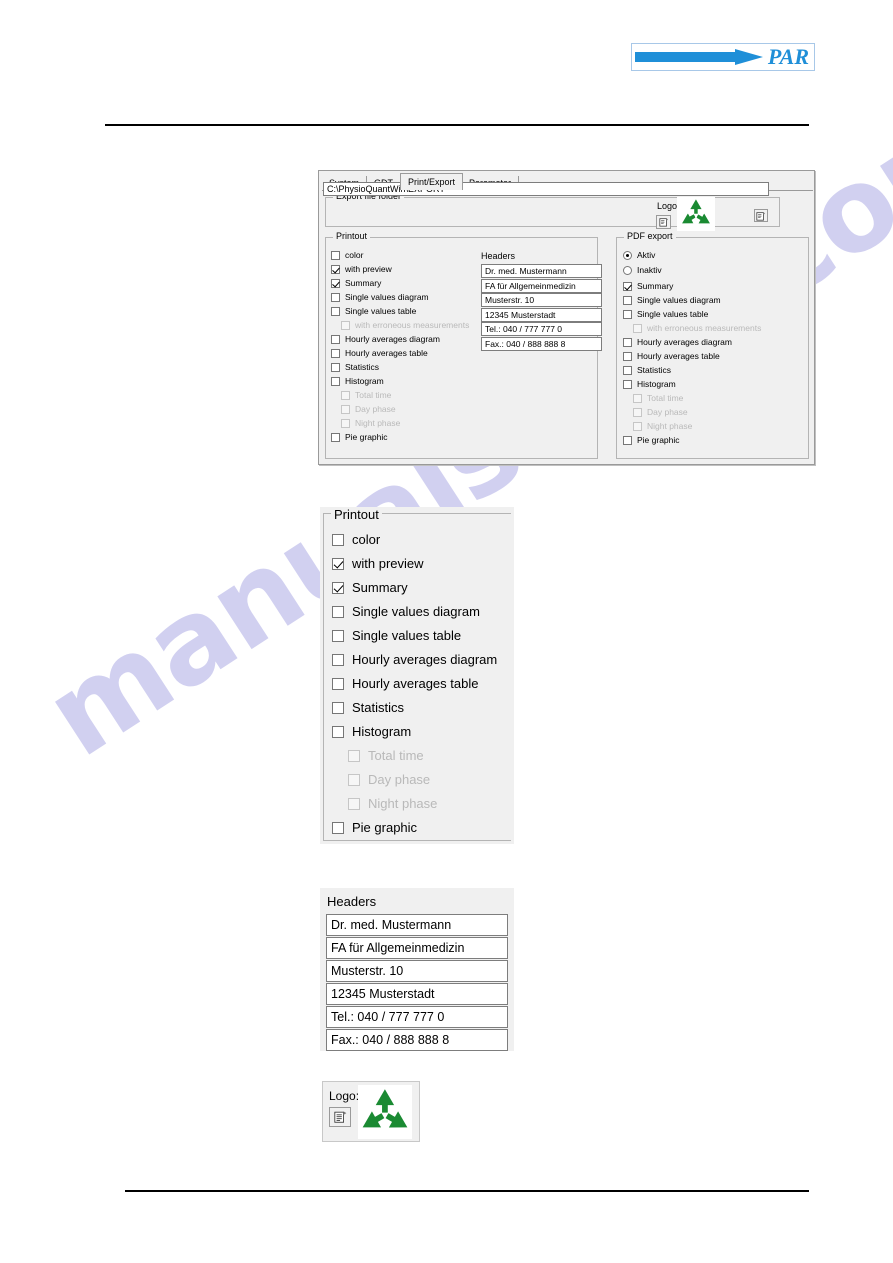  Describe the element at coordinates (699, 57) in the screenshot. I see `blue-arrow-icon` at that location.